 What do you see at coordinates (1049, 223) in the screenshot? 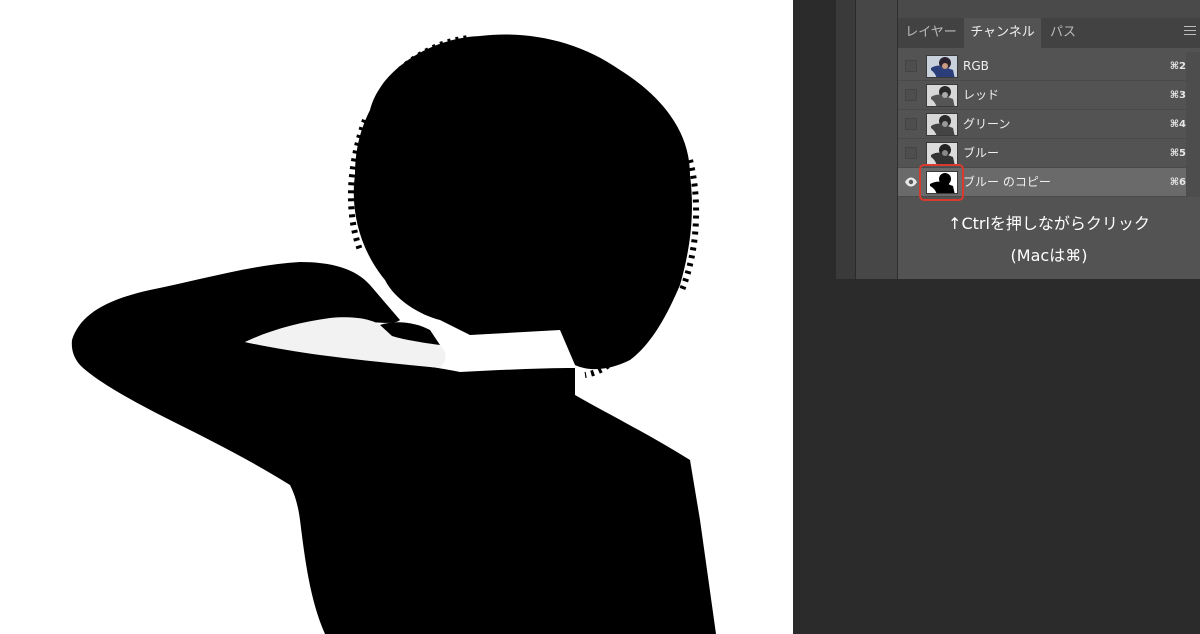
I see `instruction-text: ↑Ctrlを押しながらクリック` at bounding box center [1049, 223].